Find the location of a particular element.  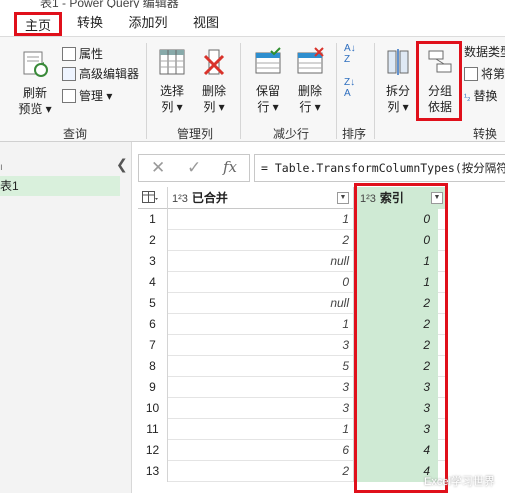

table-row: 11 1 3 is located at coordinates (293, 429).